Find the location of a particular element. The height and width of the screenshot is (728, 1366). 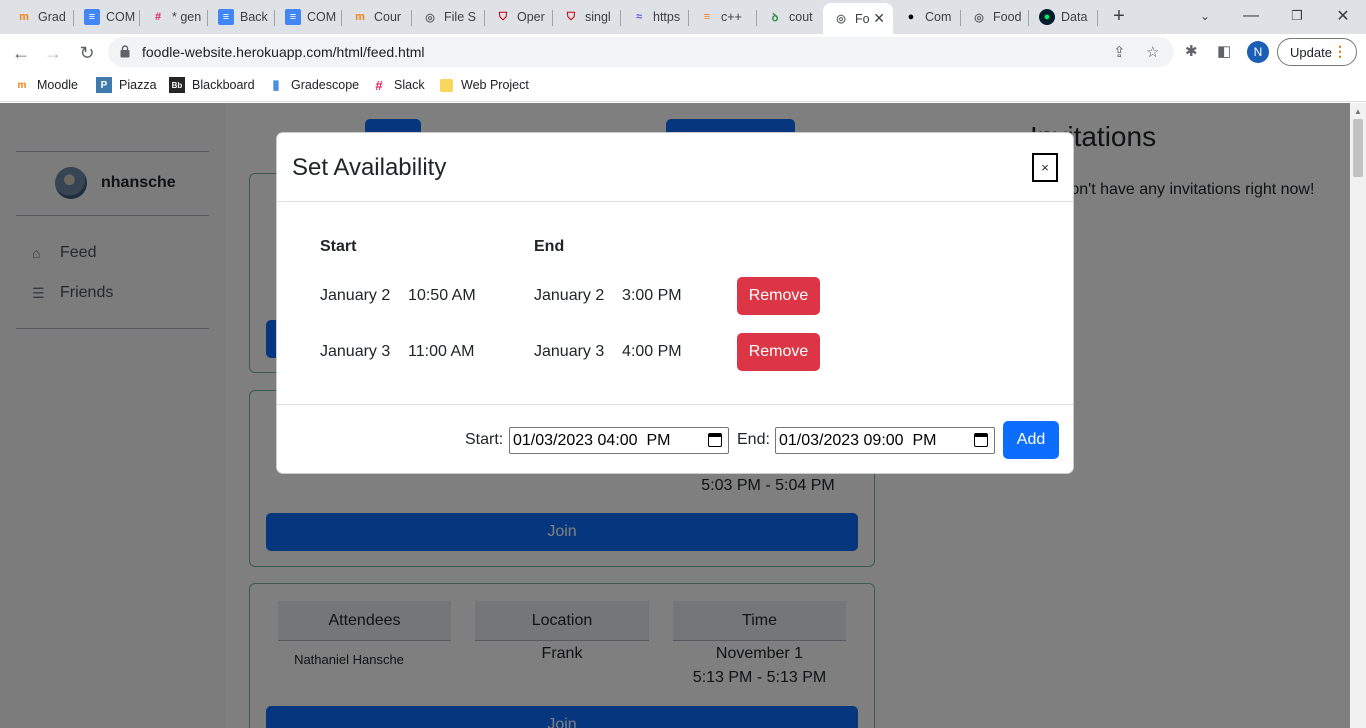

tab-6: ◎ File S is located at coordinates (448, 17).